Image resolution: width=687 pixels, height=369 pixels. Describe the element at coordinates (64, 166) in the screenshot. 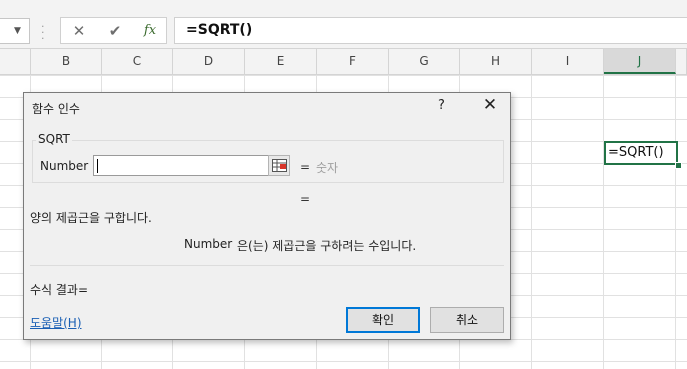

I see `argument-label: Number` at that location.